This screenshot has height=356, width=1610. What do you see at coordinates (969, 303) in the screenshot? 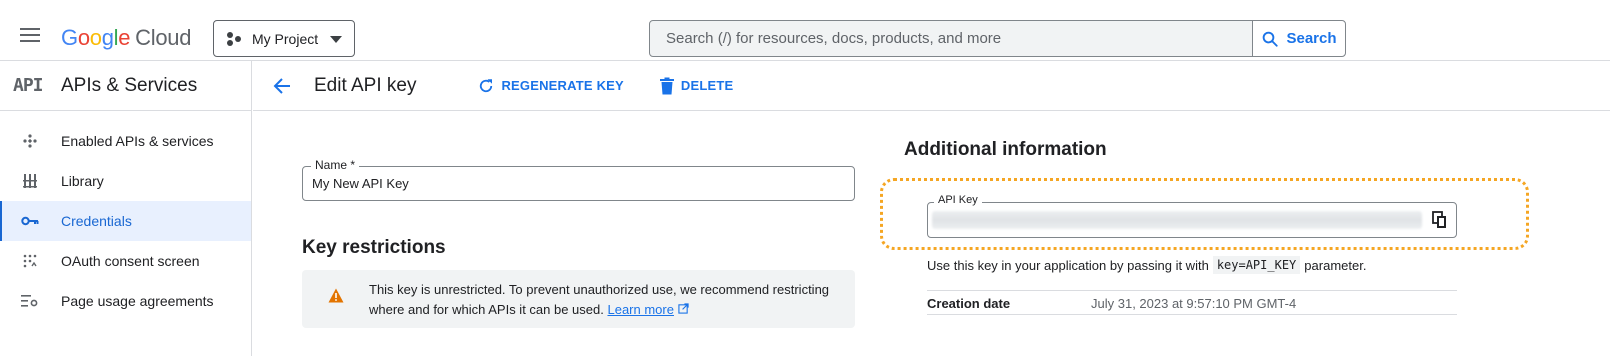
I see `creation-date-label: Creation date` at bounding box center [969, 303].